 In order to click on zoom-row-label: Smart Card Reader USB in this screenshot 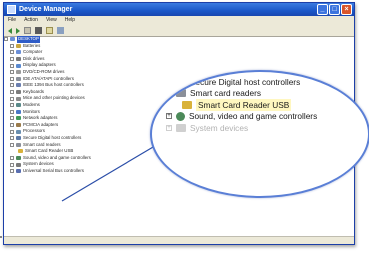, I will do `click(244, 104)`.